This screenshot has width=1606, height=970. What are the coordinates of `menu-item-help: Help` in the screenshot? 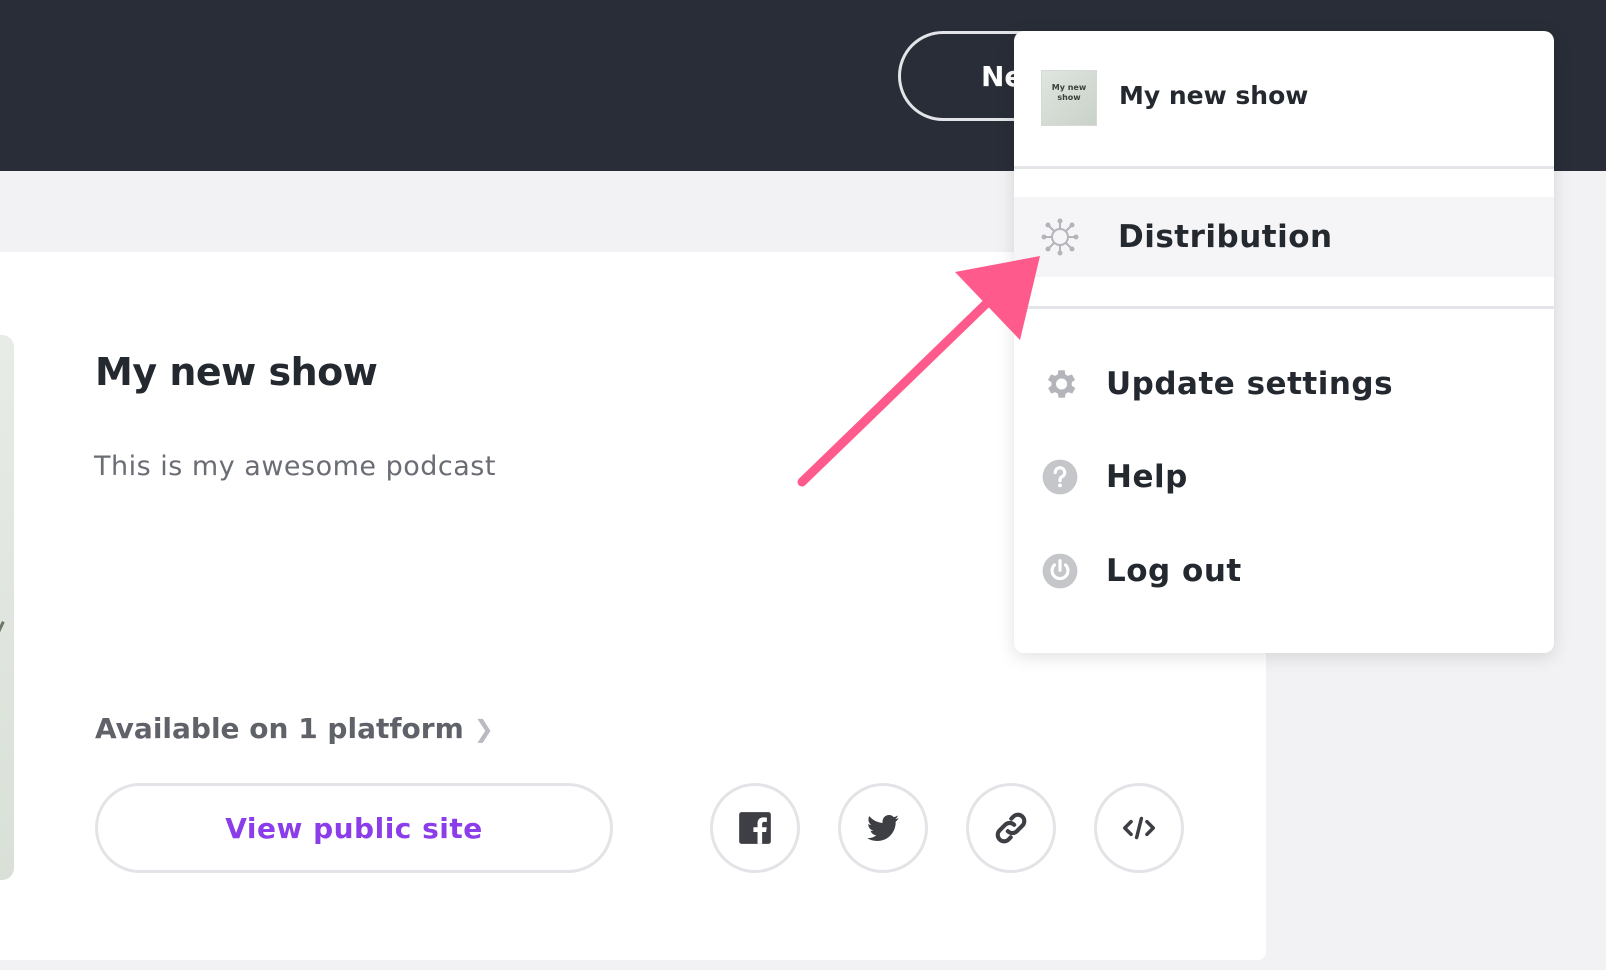 It's located at (1284, 477).